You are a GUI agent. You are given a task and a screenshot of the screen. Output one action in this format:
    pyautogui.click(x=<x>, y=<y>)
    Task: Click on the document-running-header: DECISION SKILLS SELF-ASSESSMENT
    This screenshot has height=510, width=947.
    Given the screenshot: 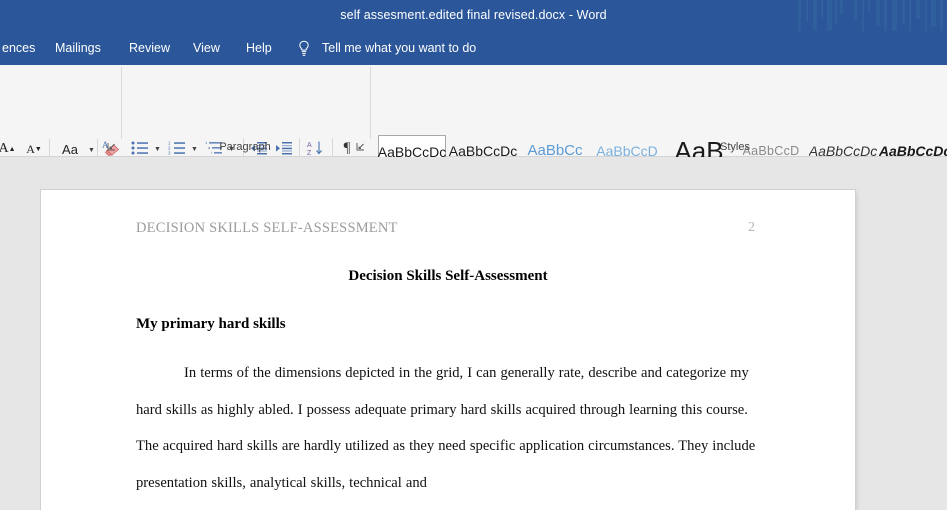 What is the action you would take?
    pyautogui.click(x=267, y=228)
    